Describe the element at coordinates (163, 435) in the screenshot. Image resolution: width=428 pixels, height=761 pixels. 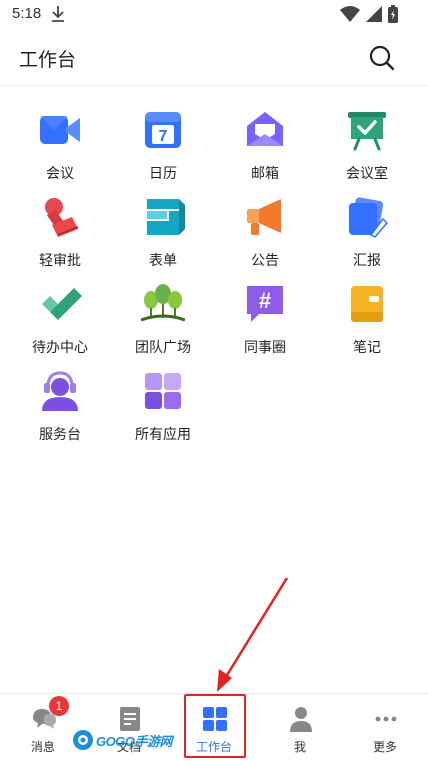
I see `app-label: 所有应用` at that location.